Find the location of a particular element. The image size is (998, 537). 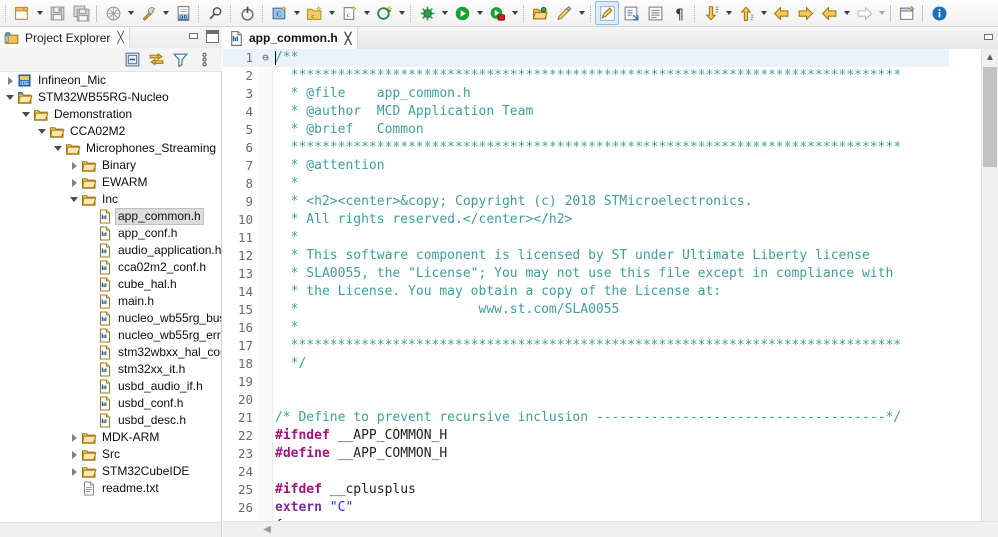

flash-programmer-icon is located at coordinates (247, 13).